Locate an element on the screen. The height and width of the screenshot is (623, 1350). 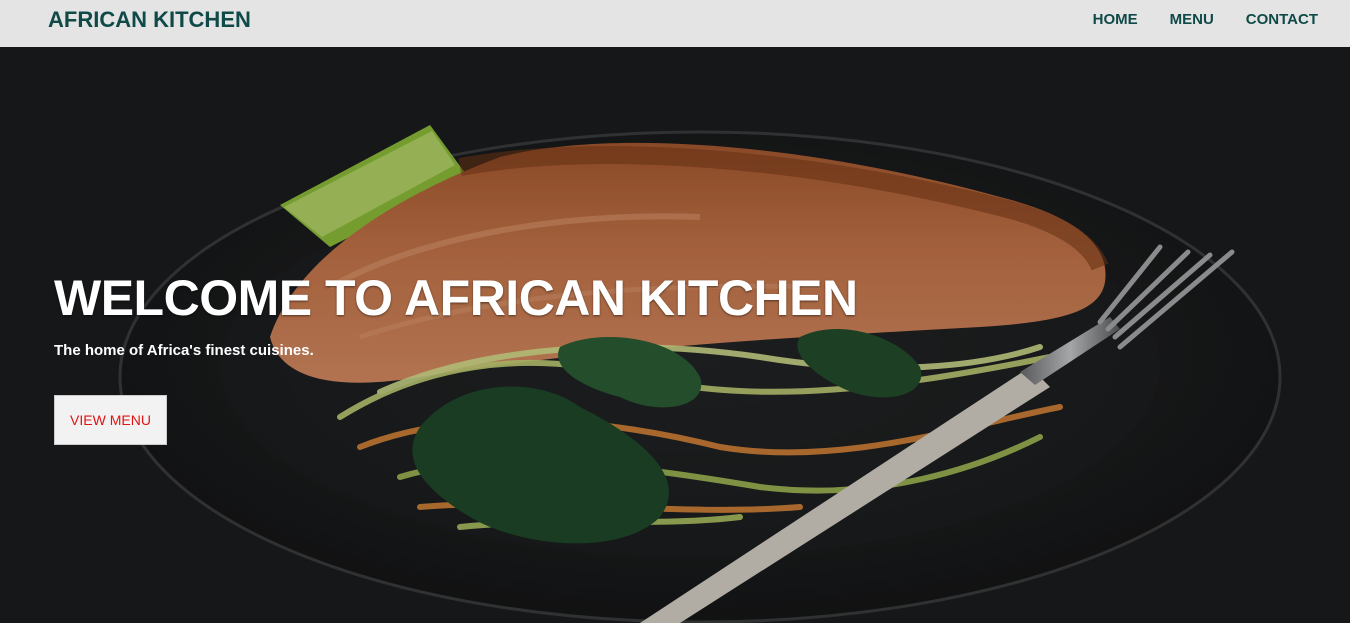
nav-link-contact: CONTACT is located at coordinates (1282, 19).